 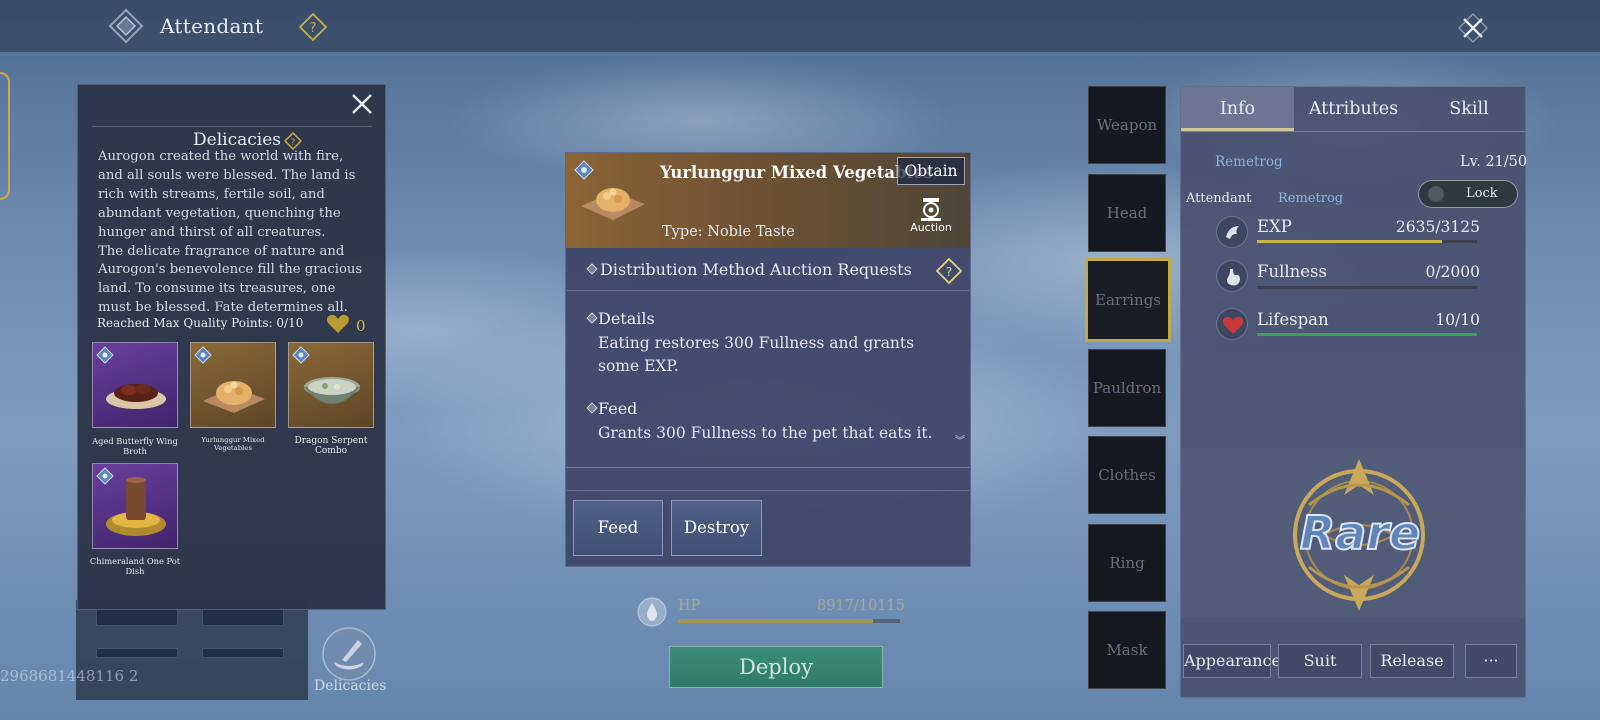 What do you see at coordinates (776, 621) in the screenshot?
I see `hp-bar-fill` at bounding box center [776, 621].